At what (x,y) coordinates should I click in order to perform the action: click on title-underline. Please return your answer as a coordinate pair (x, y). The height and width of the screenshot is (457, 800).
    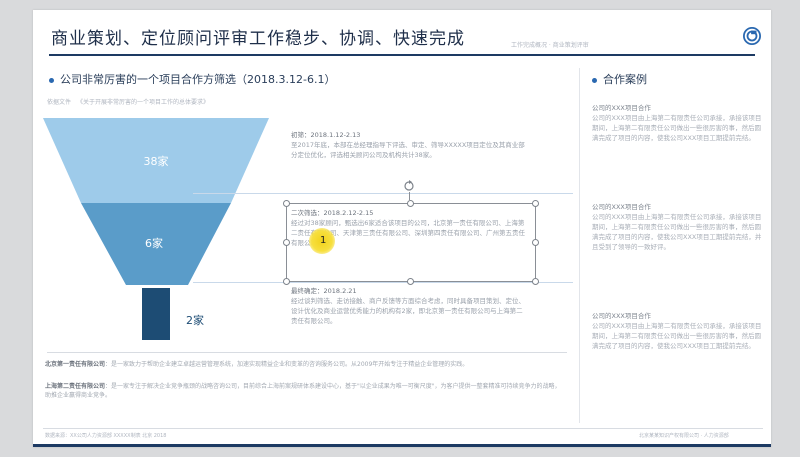
    Looking at the image, I should click on (402, 55).